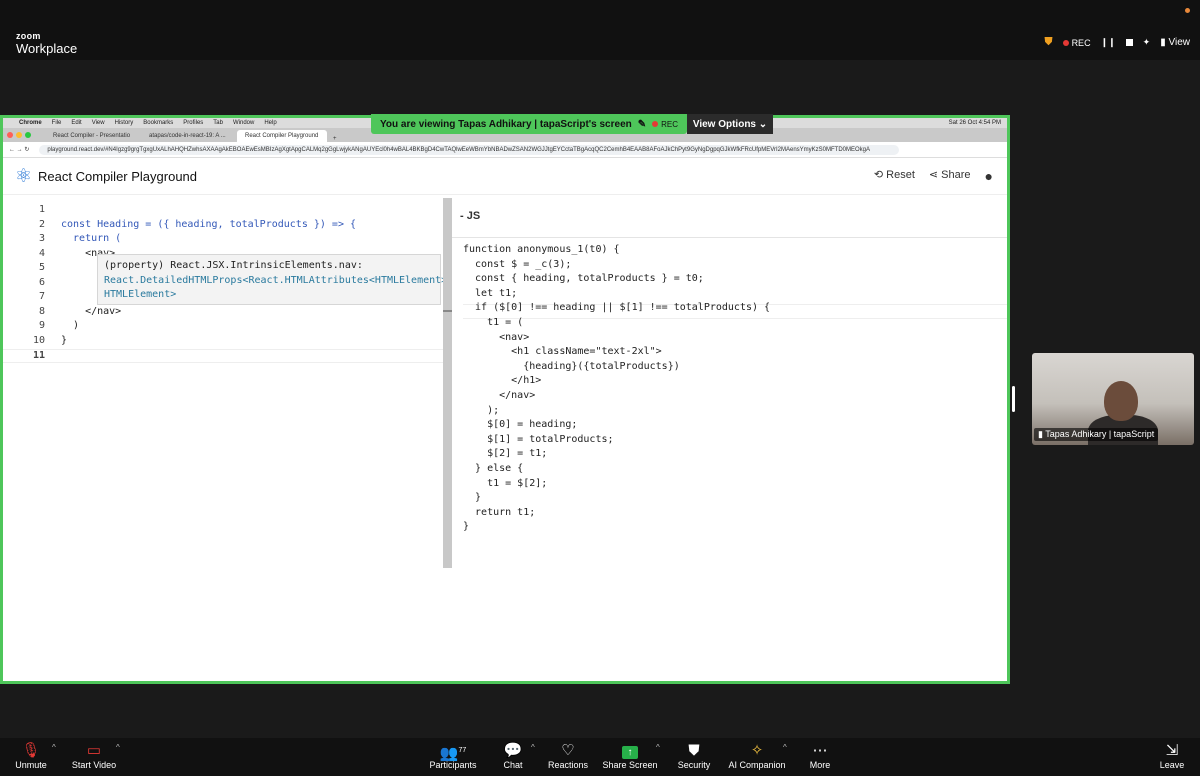  Describe the element at coordinates (227, 240) in the screenshot. I see `editor-line: 3 return (` at that location.